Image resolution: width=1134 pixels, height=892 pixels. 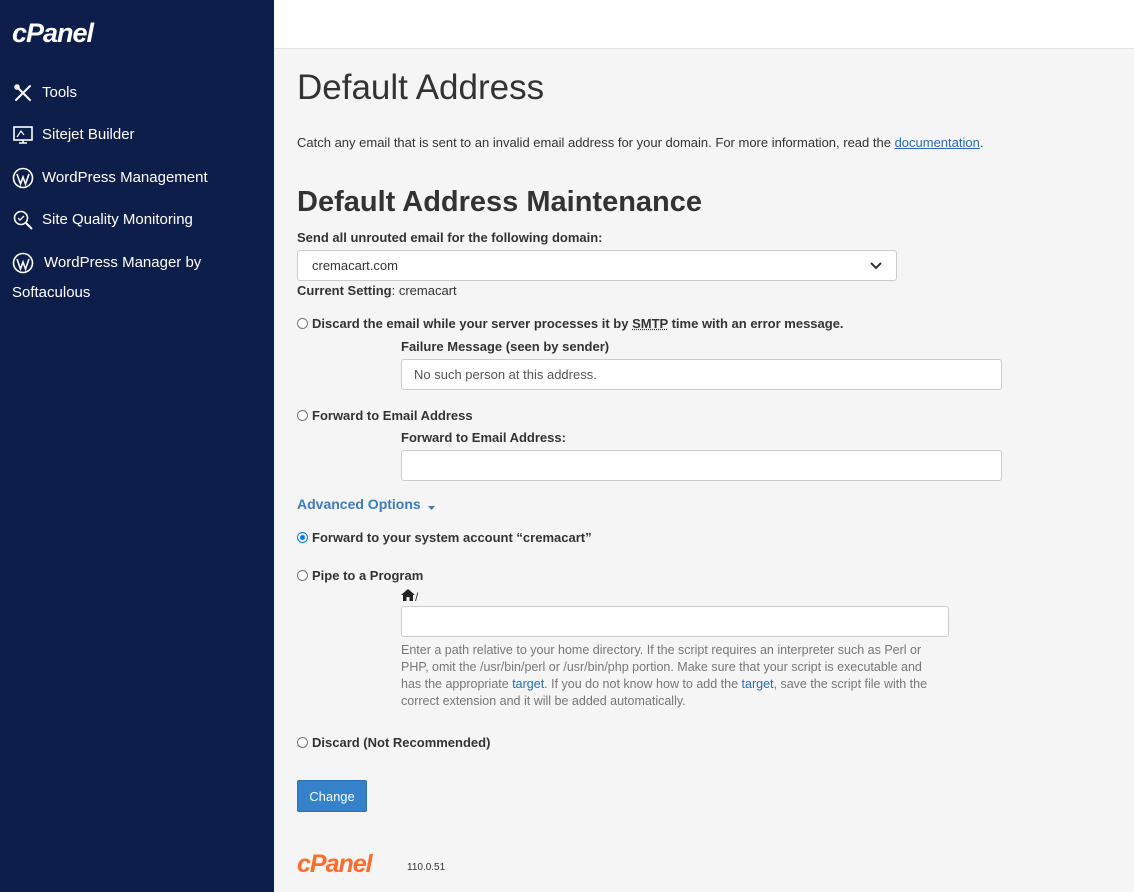 I want to click on failure-message-label: Failure Message (seen by sender), so click(x=505, y=346).